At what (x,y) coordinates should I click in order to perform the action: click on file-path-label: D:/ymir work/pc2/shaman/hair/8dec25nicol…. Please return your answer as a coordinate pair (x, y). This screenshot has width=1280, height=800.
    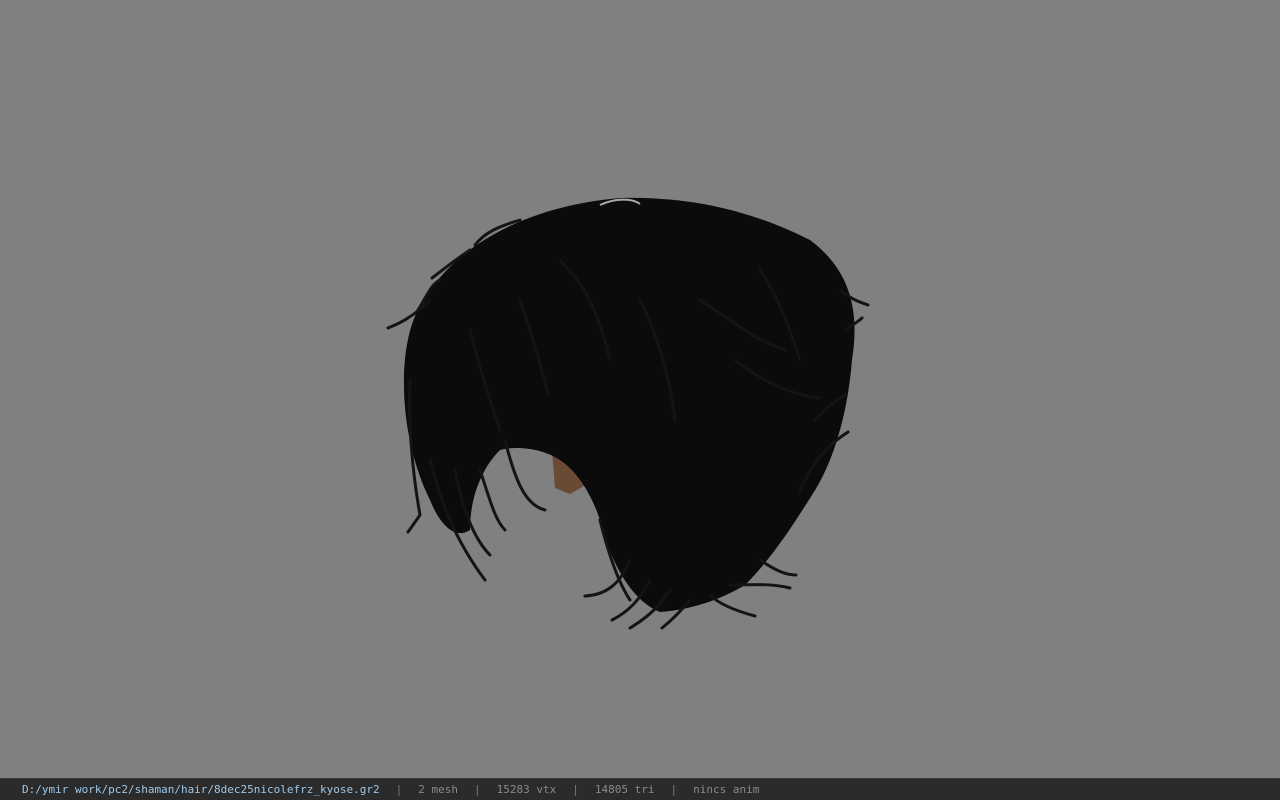
    Looking at the image, I should click on (201, 789).